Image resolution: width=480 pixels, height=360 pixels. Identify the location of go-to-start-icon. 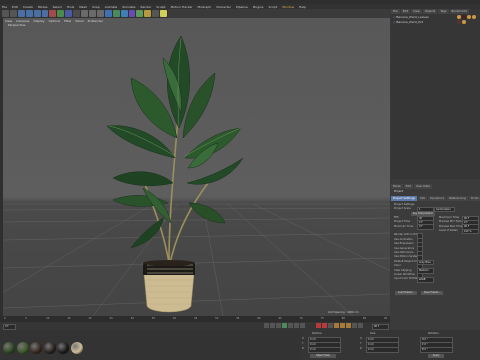
(266, 325).